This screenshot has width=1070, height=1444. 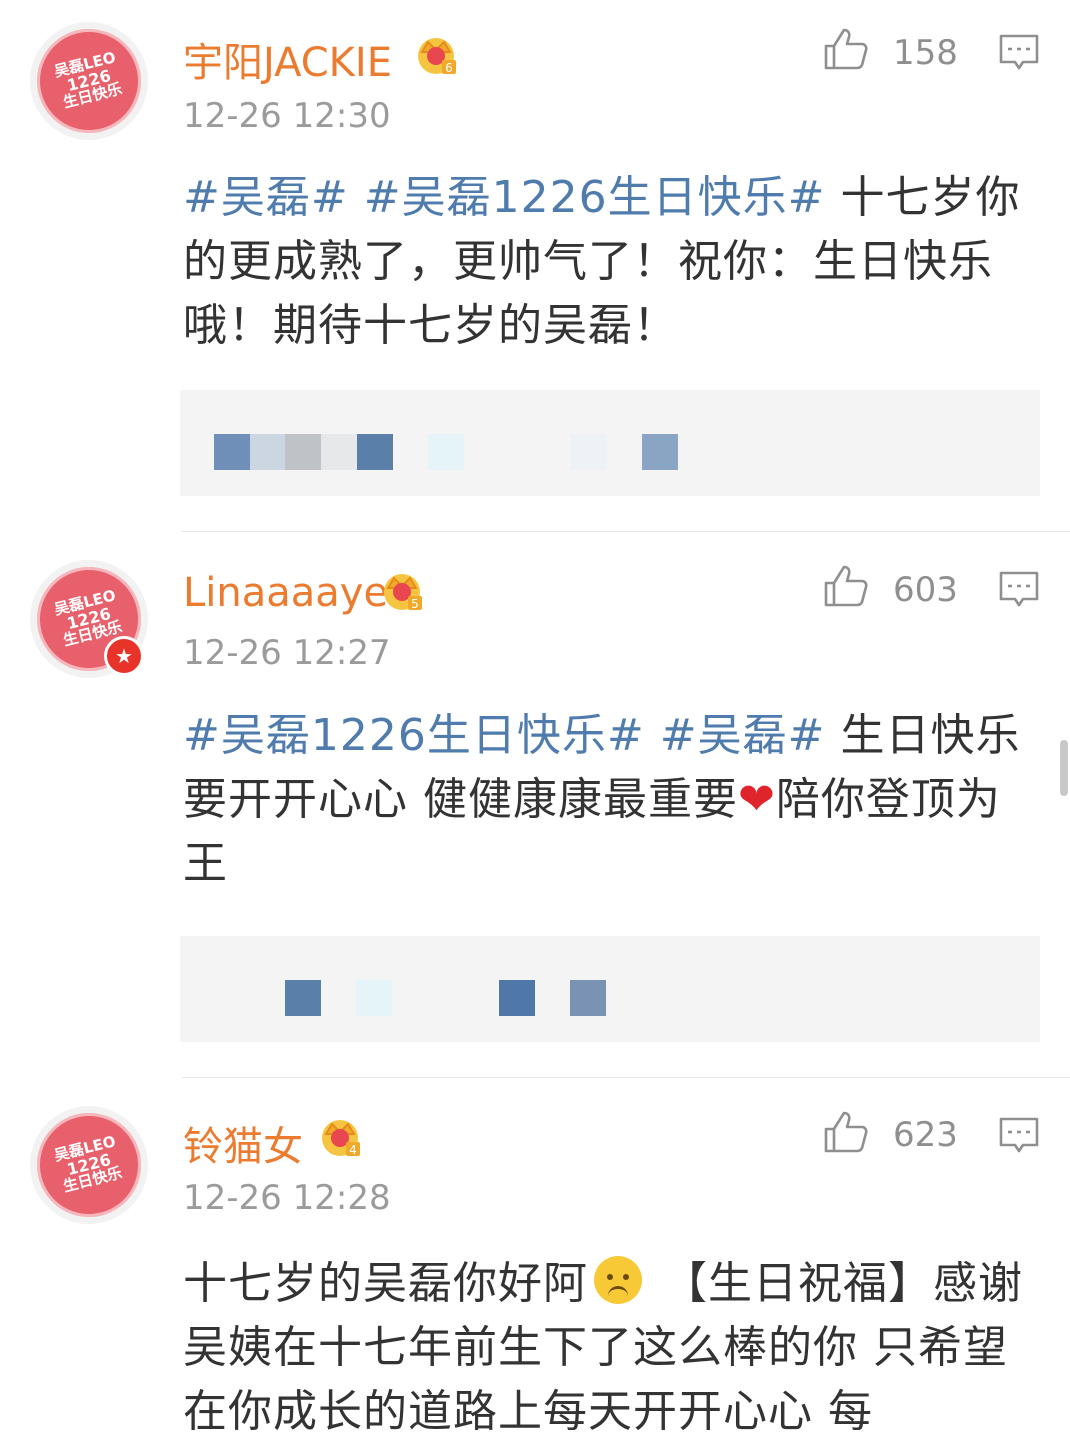 I want to click on heart-emoji-icon: ❤, so click(x=757, y=799).